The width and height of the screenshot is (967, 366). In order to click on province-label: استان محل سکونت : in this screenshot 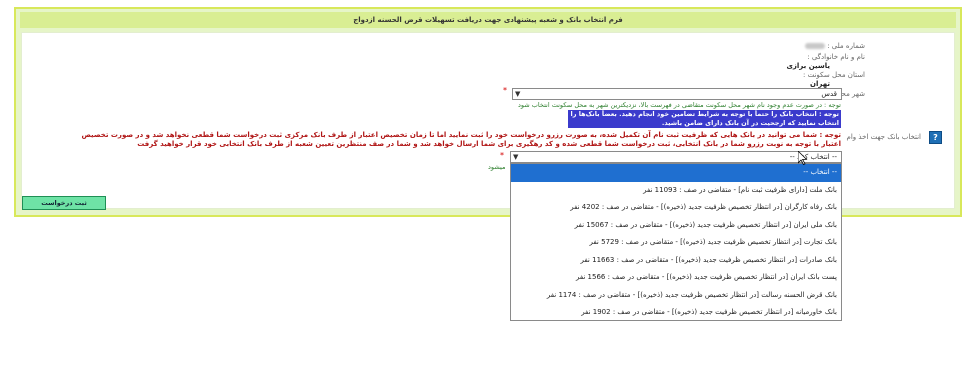, I will do `click(834, 75)`.